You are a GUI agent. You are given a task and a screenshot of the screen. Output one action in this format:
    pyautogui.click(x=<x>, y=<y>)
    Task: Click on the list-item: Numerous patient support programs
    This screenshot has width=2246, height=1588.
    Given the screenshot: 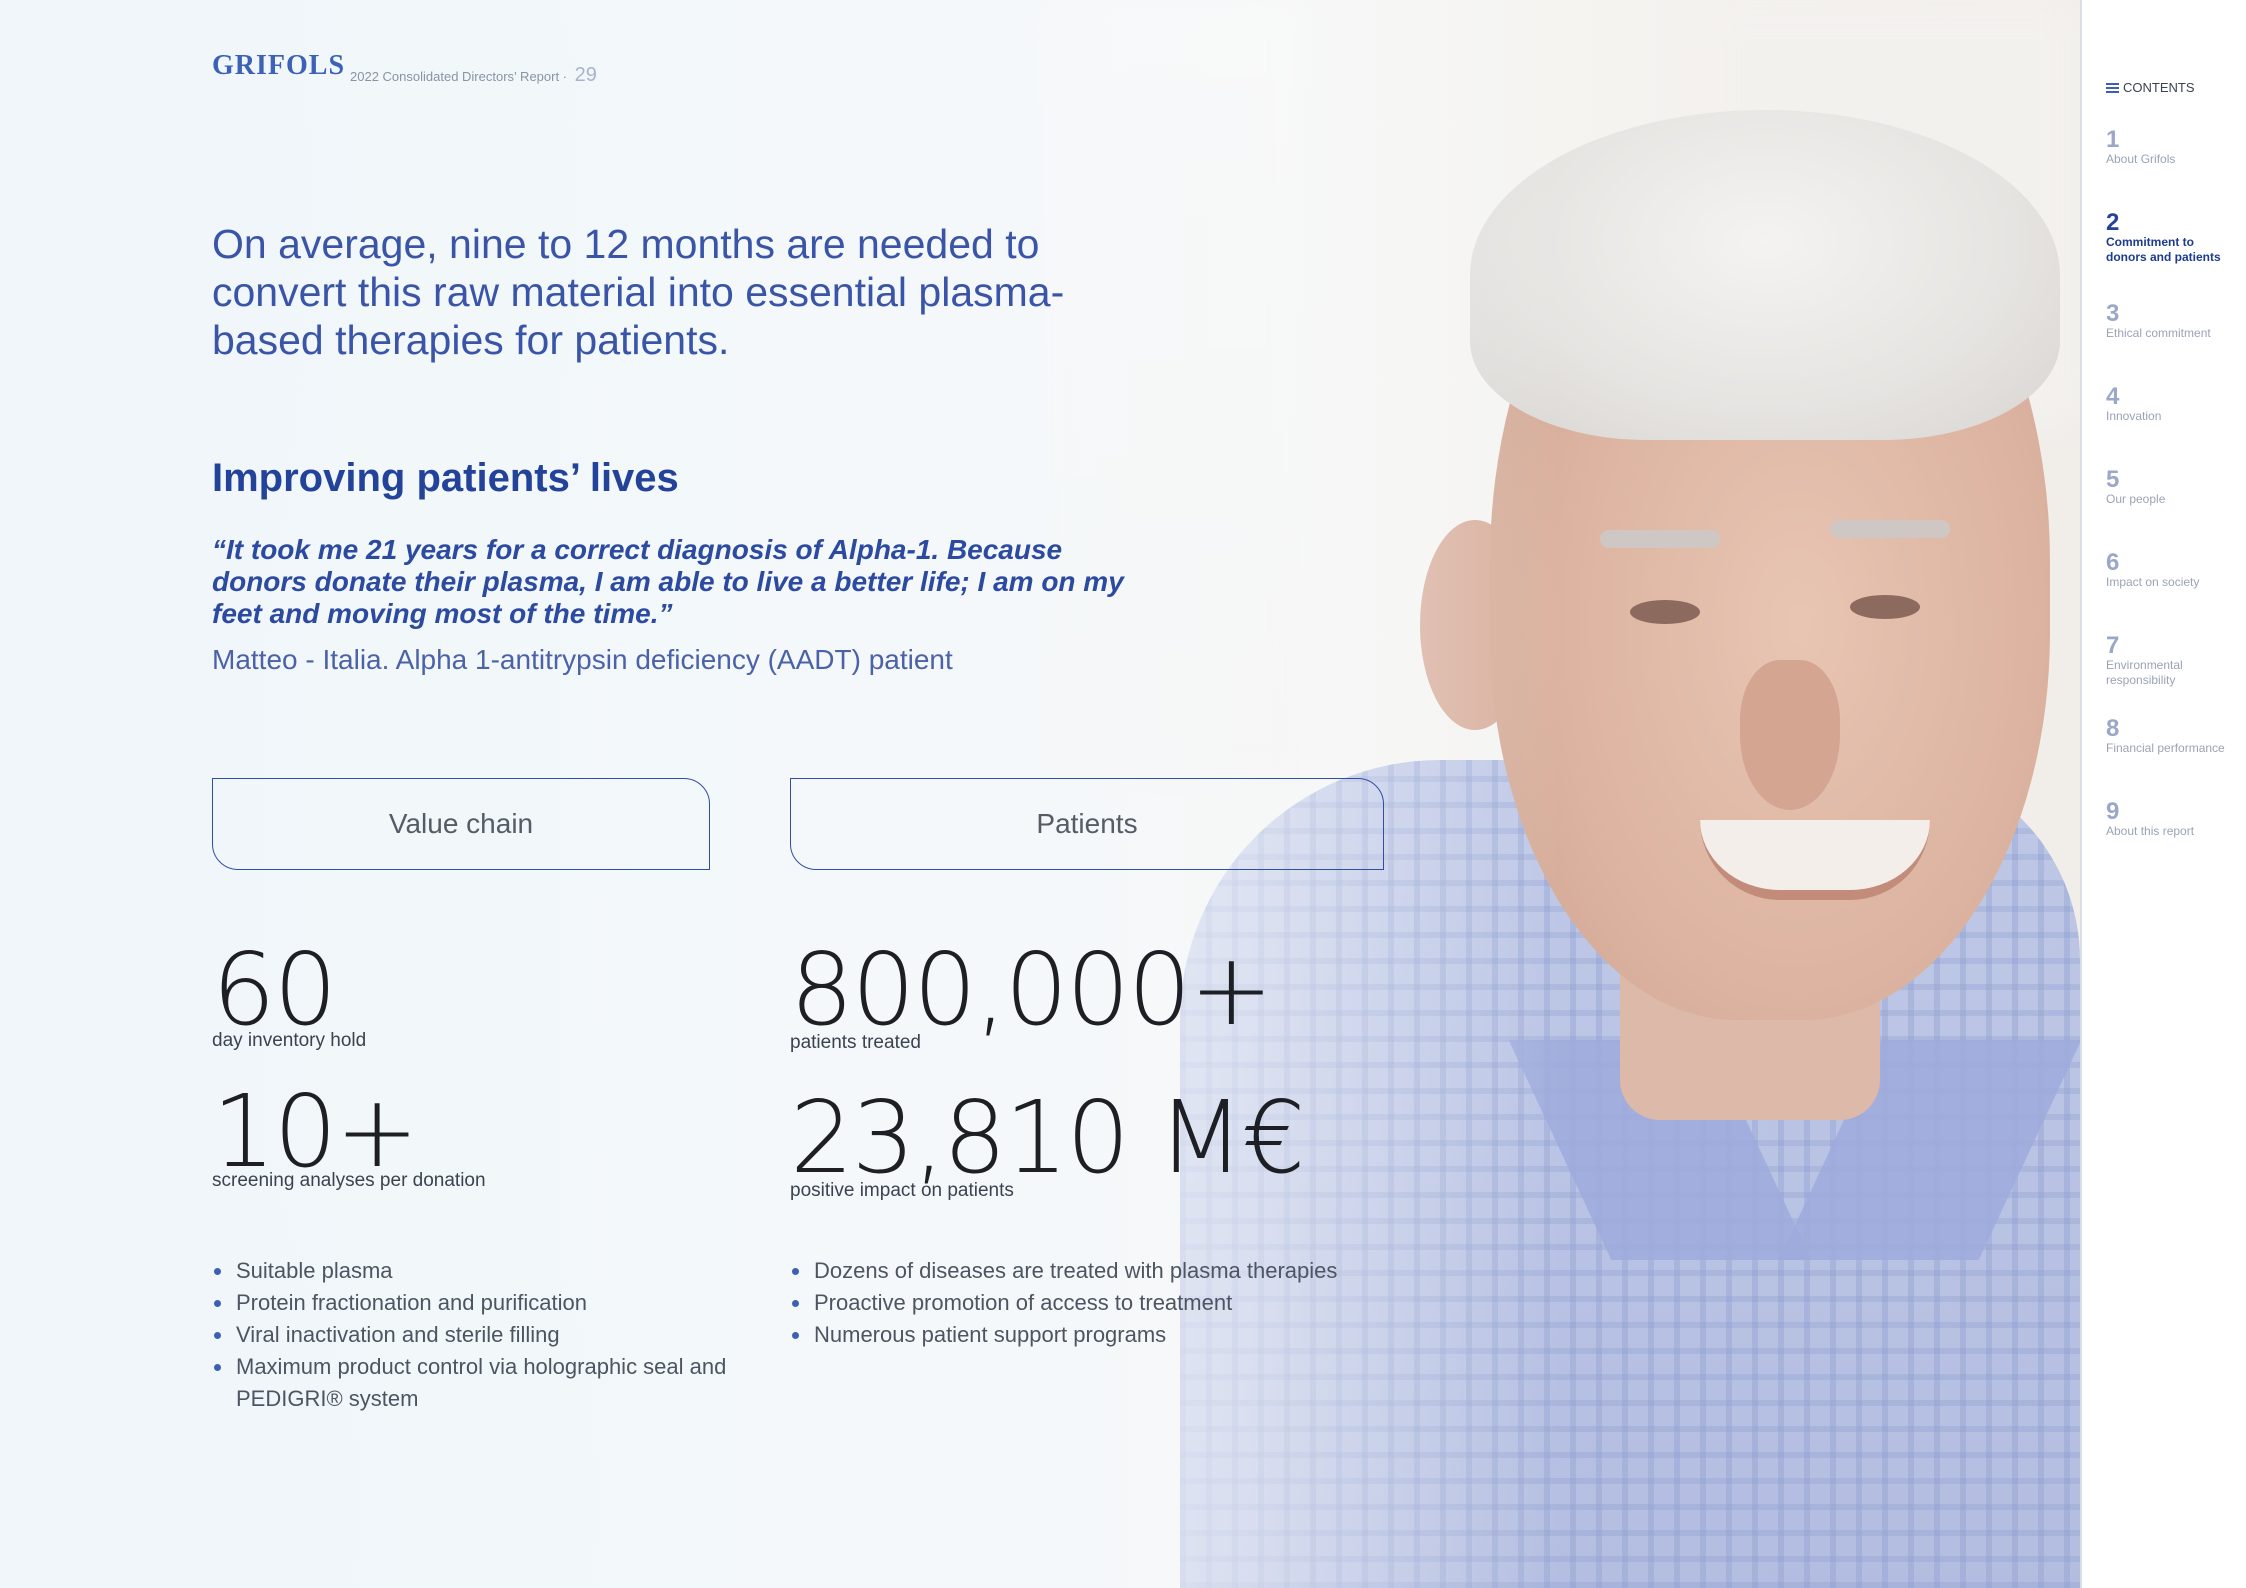 What is the action you would take?
    pyautogui.click(x=1103, y=1335)
    